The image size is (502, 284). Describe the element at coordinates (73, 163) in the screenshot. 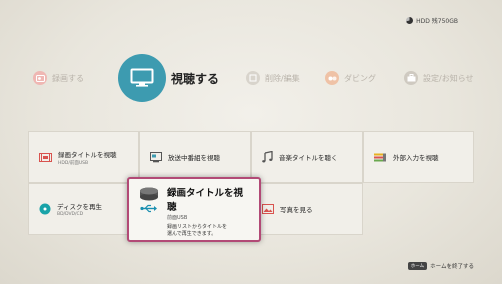

I see `tile-sublabel: HDD/前面USB` at that location.